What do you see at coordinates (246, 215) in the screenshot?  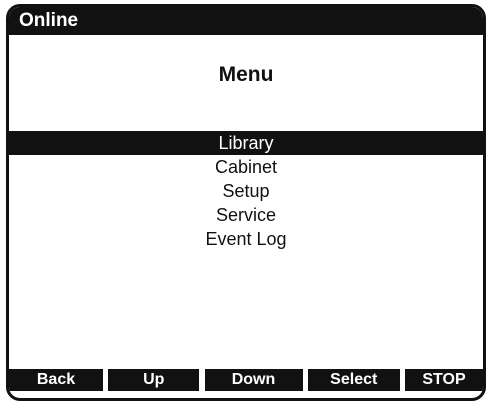 I see `menu-item-service: Service` at bounding box center [246, 215].